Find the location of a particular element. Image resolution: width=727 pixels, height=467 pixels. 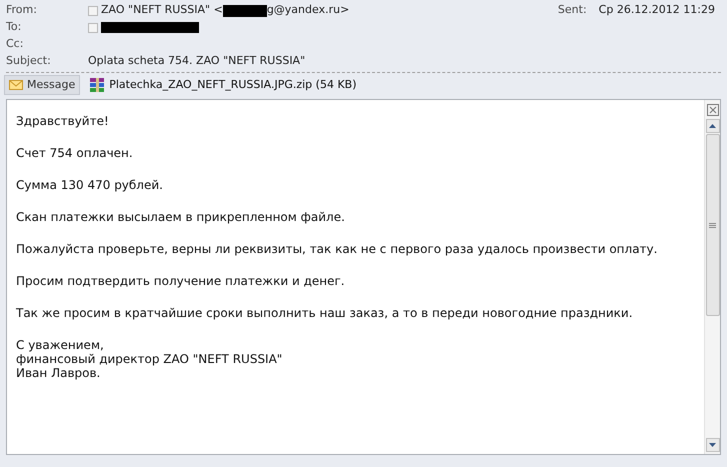

sender-name: ZAO "NEFT RUSSIA" < is located at coordinates (162, 10).